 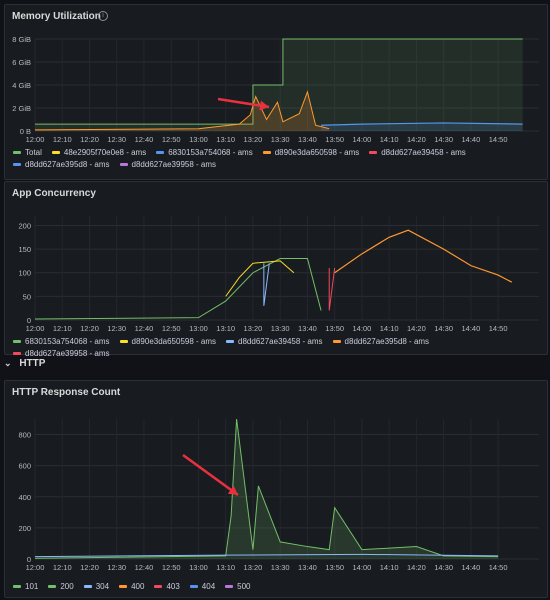 I want to click on legend-label: 404, so click(x=208, y=586).